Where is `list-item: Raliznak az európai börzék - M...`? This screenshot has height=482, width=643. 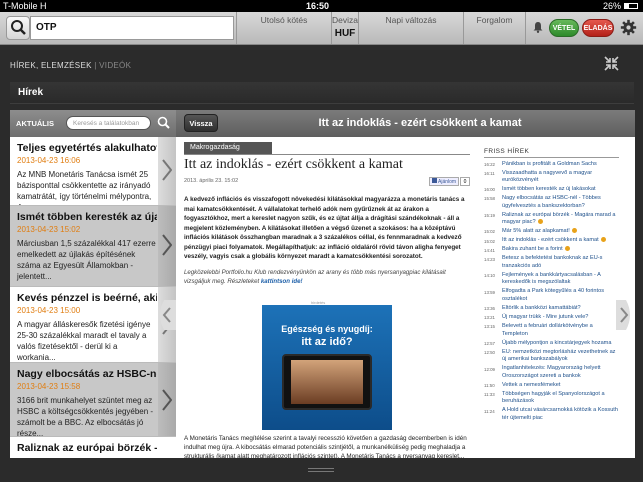
list-item: Raliznak az európai börzék - M... is located at coordinates (93, 447).